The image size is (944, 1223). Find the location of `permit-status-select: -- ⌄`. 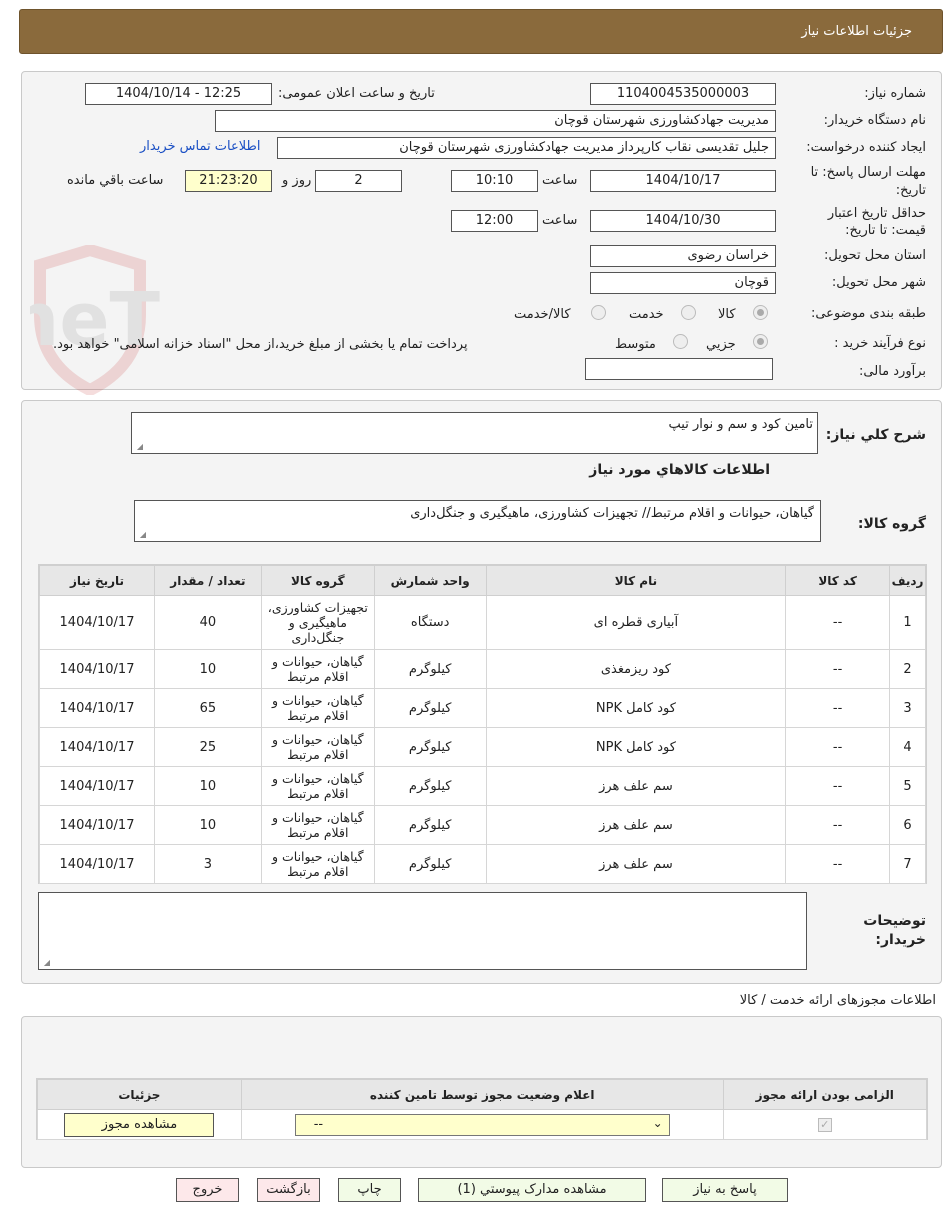

permit-status-select: -- ⌄ is located at coordinates (482, 1124).